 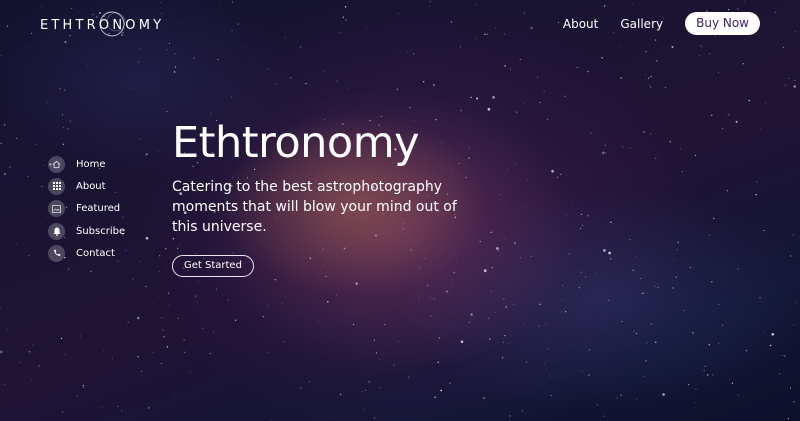 I want to click on side-item-label: About, so click(x=91, y=186).